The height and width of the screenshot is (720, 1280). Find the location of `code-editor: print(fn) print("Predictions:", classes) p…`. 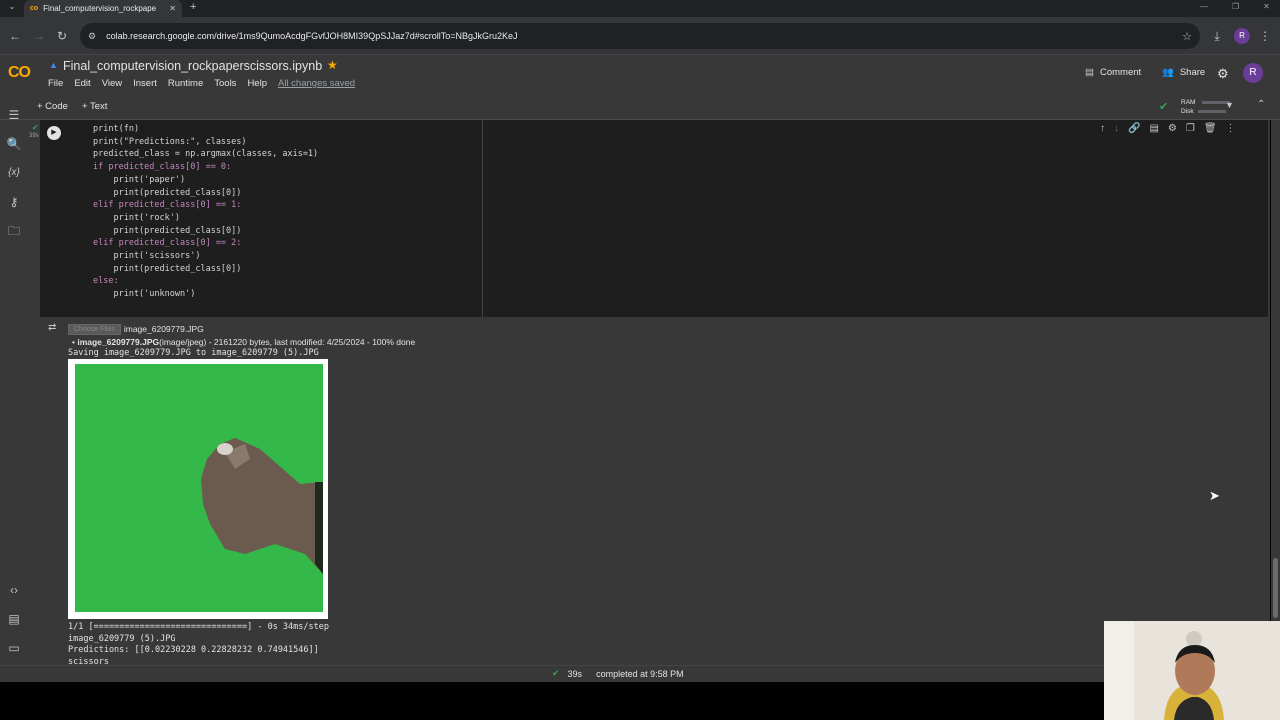

code-editor: print(fn) print("Predictions:", classes) p… is located at coordinates (275, 218).